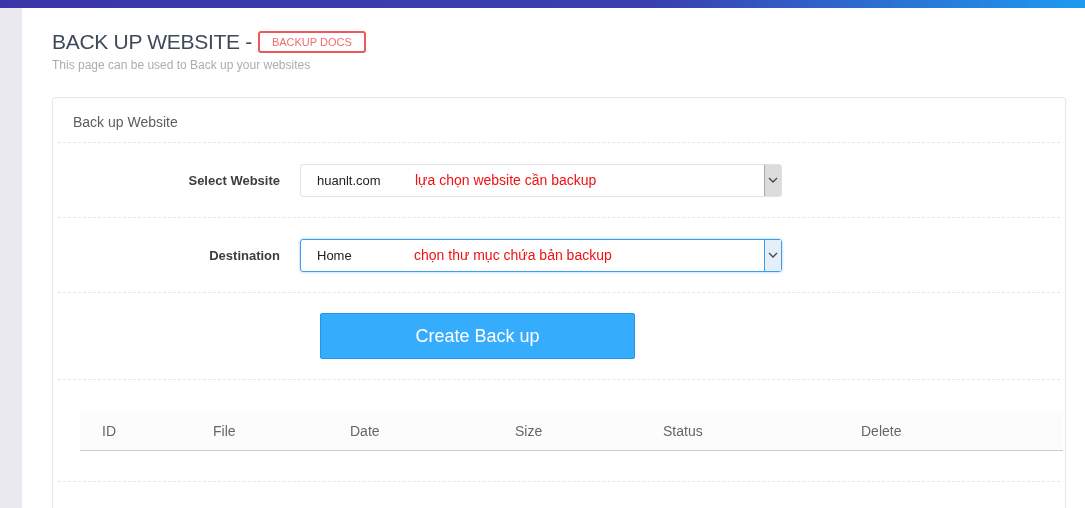 This screenshot has height=508, width=1085. I want to click on column-header: Date, so click(365, 430).